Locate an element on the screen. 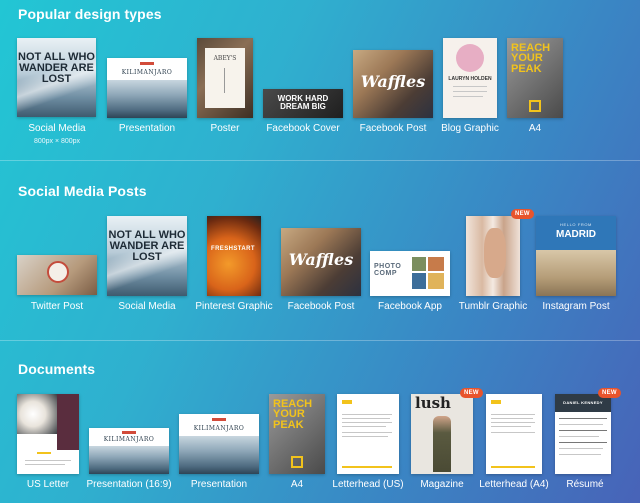 This screenshot has height=503, width=640. thumbnail-blog-graphic: LAURYN HOLDEN is located at coordinates (470, 78).